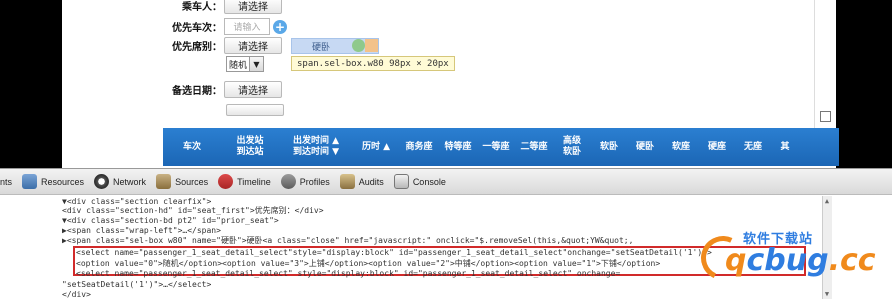  I want to click on seat-tag-close-icon, so click(358, 45).